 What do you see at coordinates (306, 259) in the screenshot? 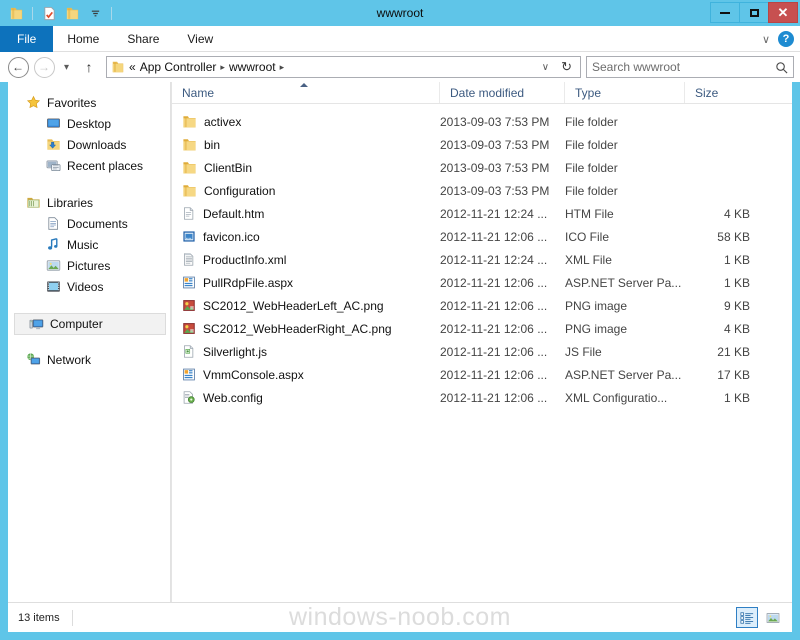
I see `cell-name: ProductInfo.xml` at bounding box center [306, 259].